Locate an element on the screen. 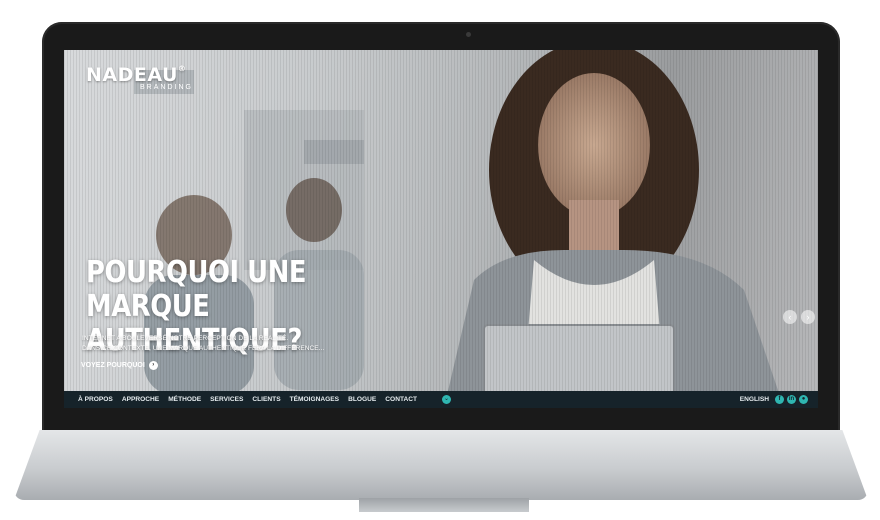 This screenshot has width=880, height=520. slider-prev-button: ‹ is located at coordinates (790, 317).